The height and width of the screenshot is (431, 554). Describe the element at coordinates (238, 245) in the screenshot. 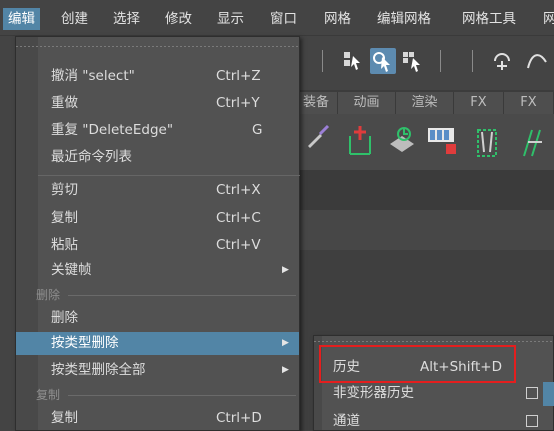

I see `menu-item-shortcut: Ctrl+V` at that location.